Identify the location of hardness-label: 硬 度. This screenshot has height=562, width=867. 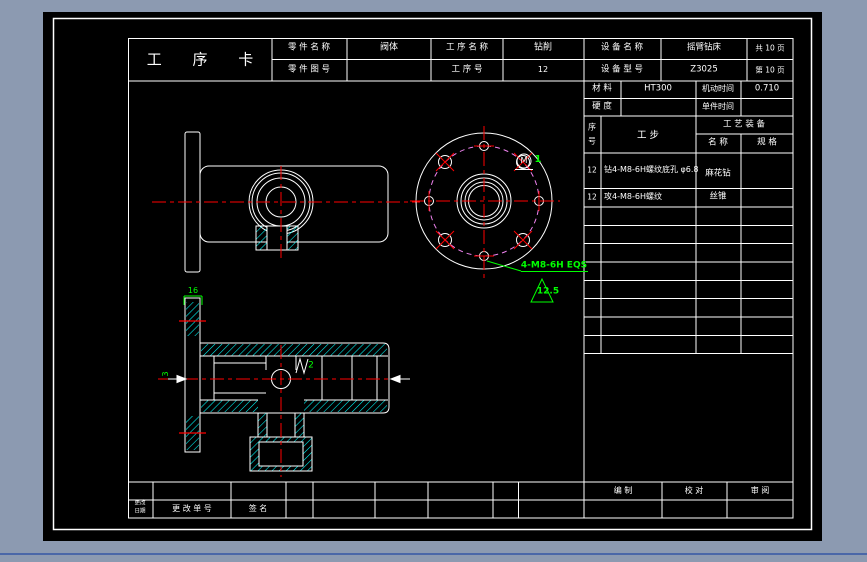
(602, 106).